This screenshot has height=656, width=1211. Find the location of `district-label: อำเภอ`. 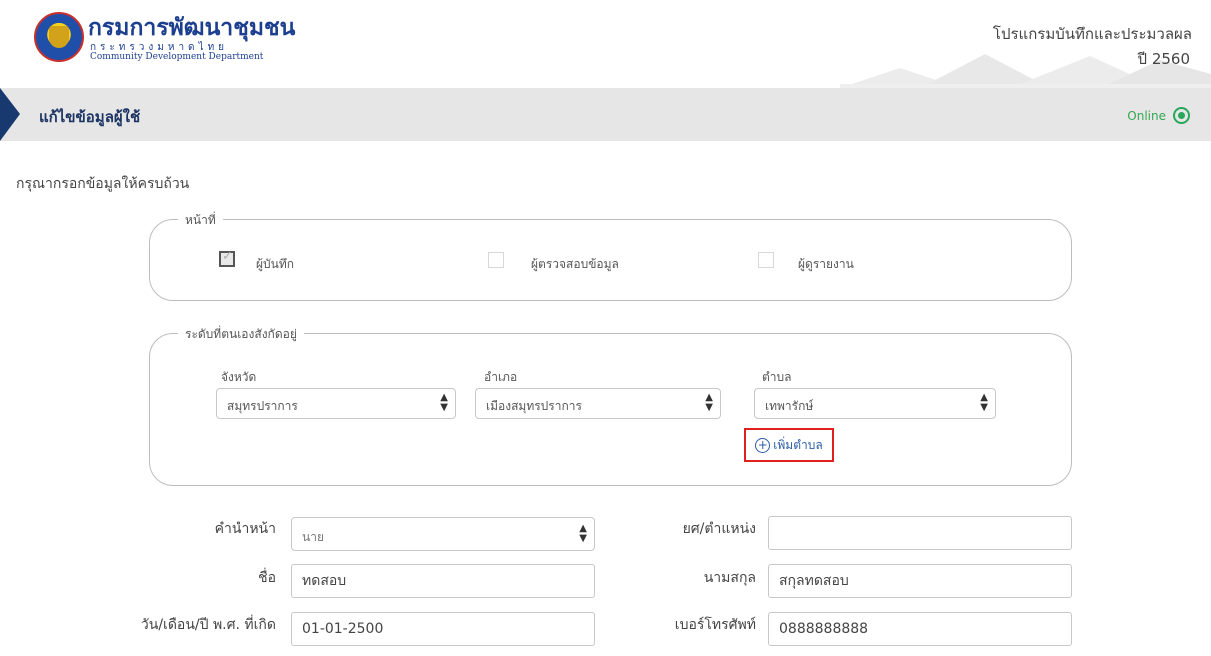

district-label: อำเภอ is located at coordinates (501, 377).